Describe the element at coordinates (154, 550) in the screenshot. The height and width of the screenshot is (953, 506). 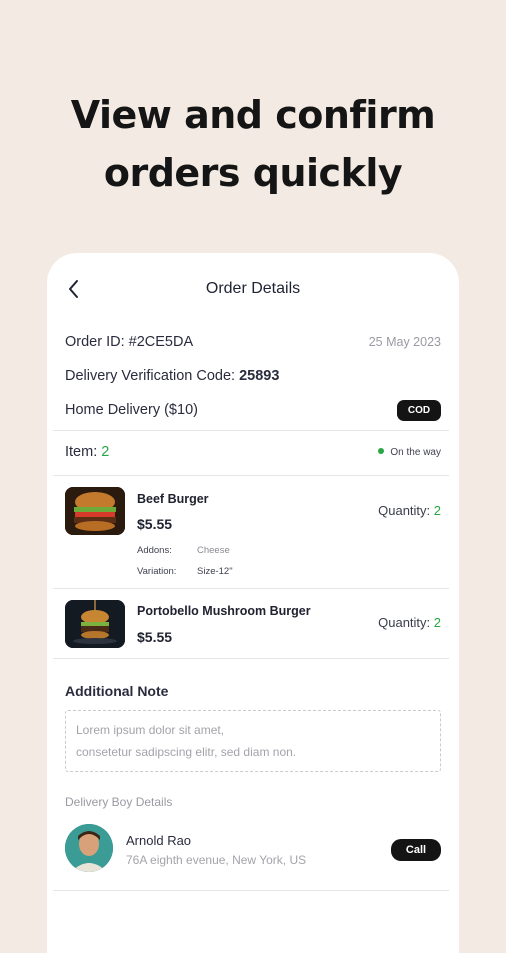
I see `addons-label: Addons:` at that location.